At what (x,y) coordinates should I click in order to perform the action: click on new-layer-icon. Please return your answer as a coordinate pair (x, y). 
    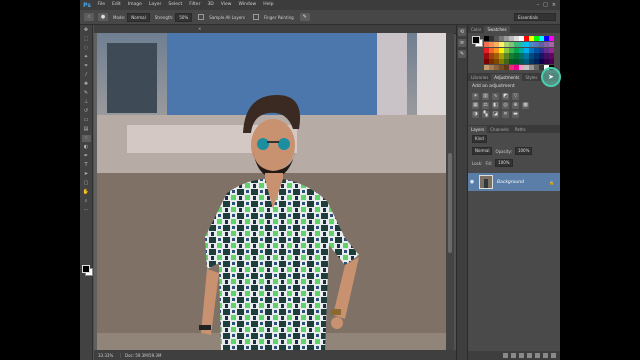
    Looking at the image, I should click on (545, 355).